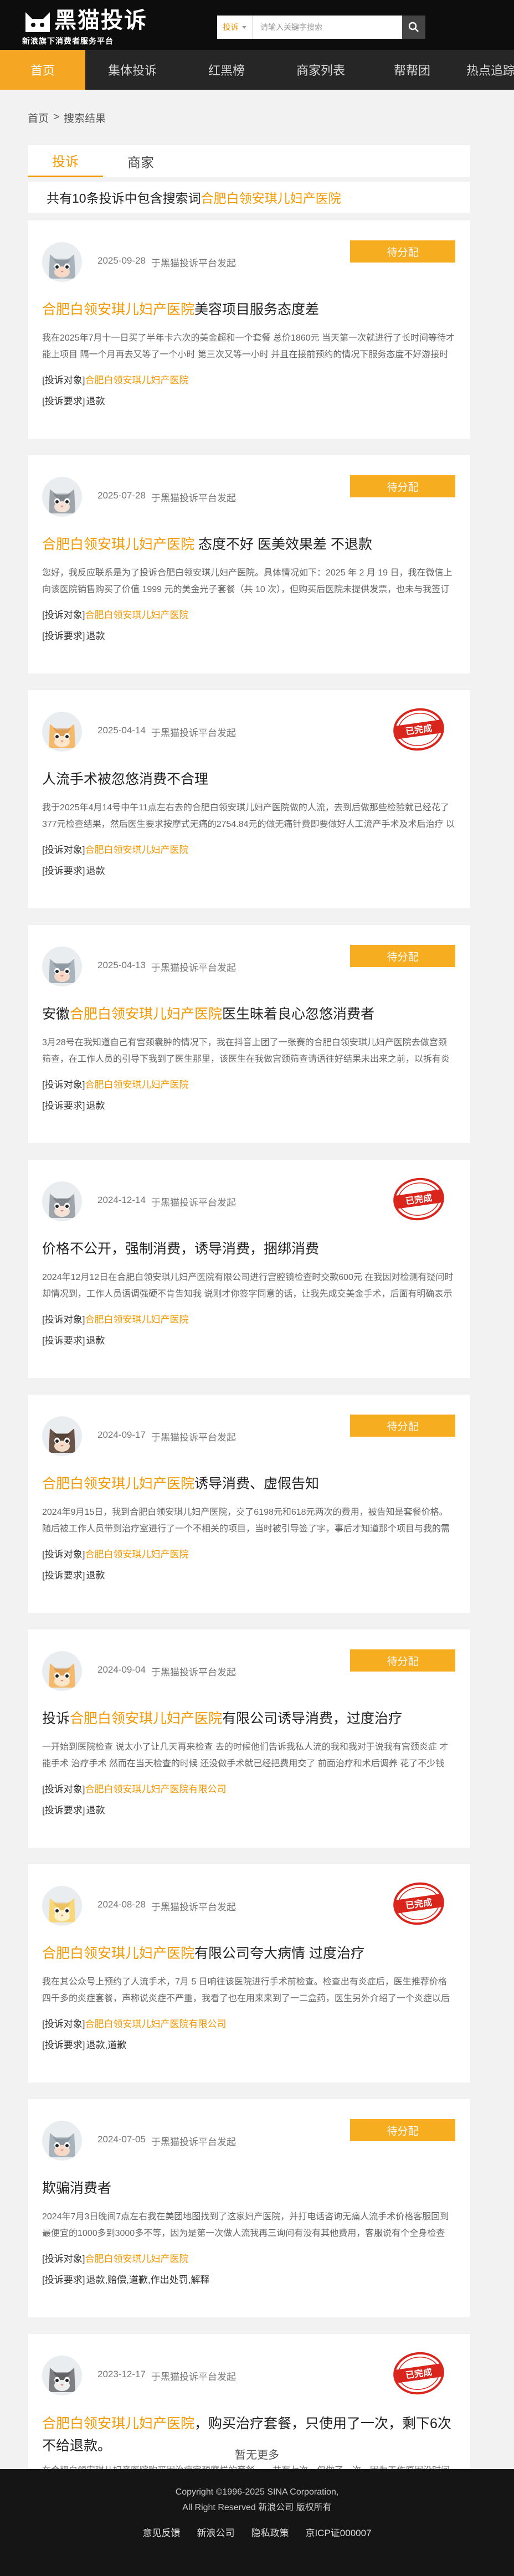 Image resolution: width=514 pixels, height=2576 pixels. I want to click on complaint-title: 合肥白领安琪儿妇产医院有限公司夸大病情 过度治疗, so click(249, 1953).